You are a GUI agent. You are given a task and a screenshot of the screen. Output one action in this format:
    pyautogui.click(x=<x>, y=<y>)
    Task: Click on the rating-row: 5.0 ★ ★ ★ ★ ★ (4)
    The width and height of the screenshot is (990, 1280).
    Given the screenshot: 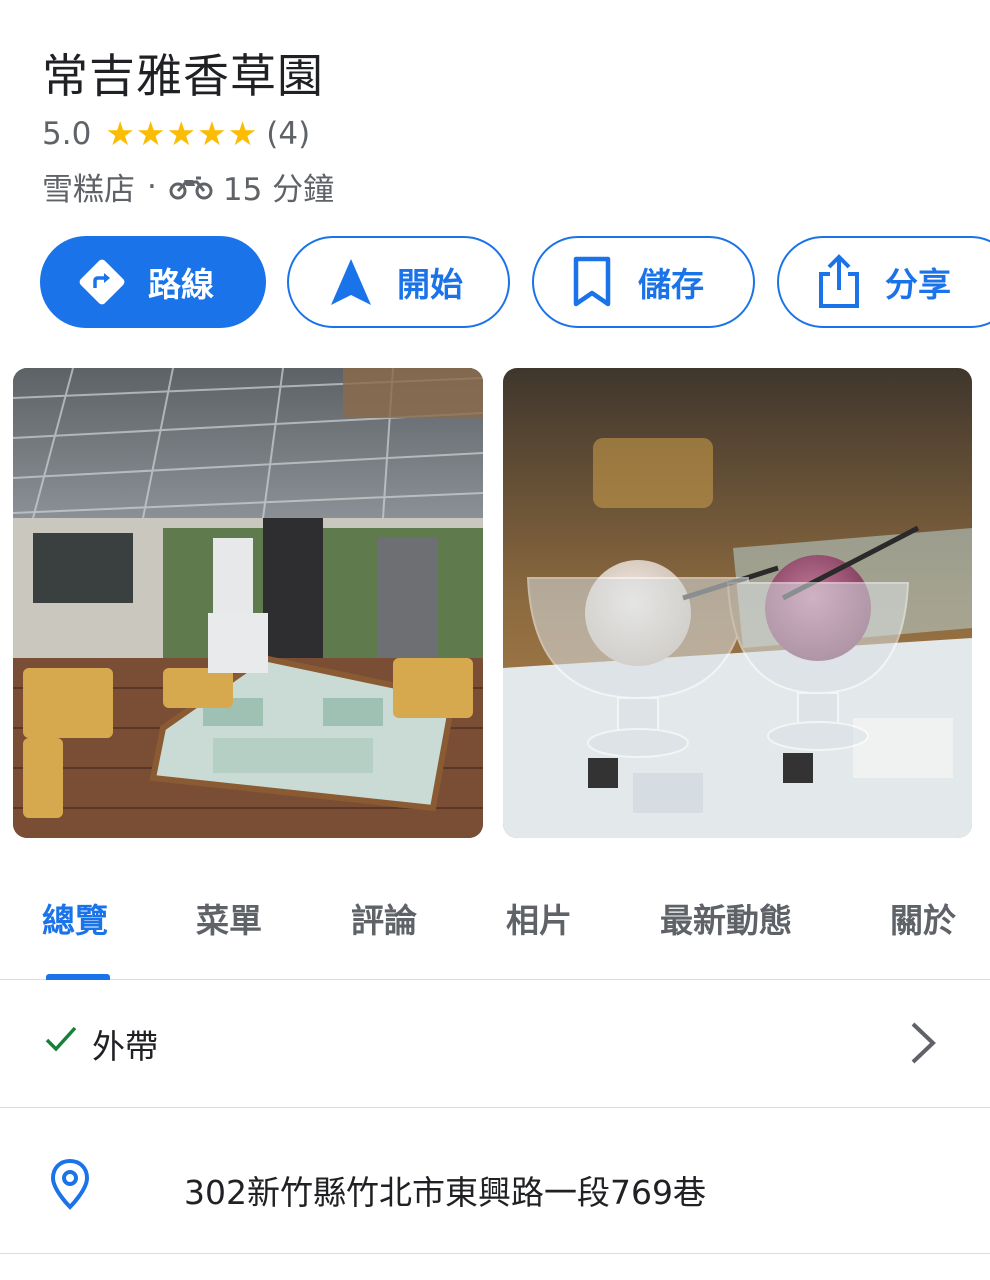 What is the action you would take?
    pyautogui.click(x=176, y=133)
    